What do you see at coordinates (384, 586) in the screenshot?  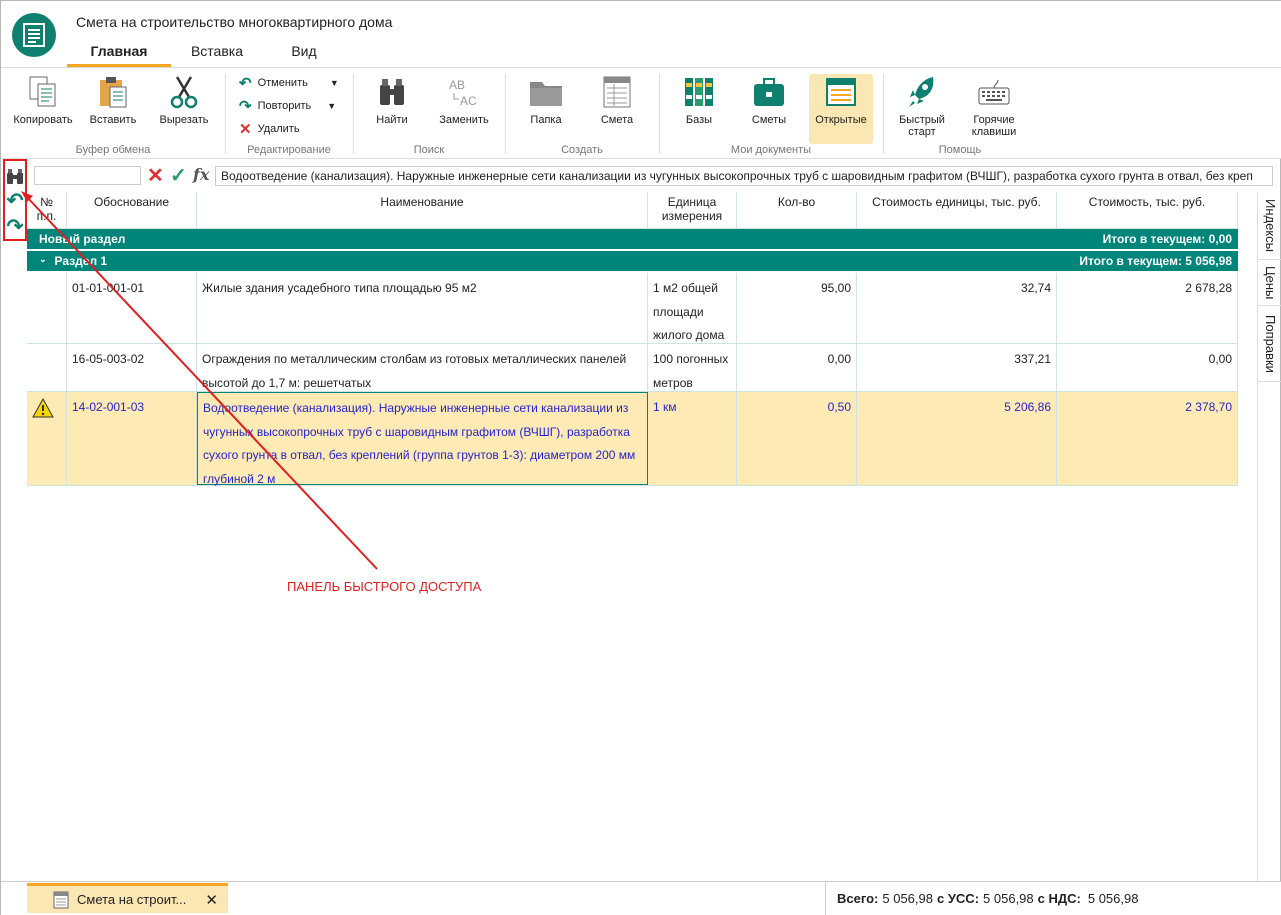 I see `annotation-label: ПАНЕЛЬ БЫСТРОГО ДОСТУПА` at bounding box center [384, 586].